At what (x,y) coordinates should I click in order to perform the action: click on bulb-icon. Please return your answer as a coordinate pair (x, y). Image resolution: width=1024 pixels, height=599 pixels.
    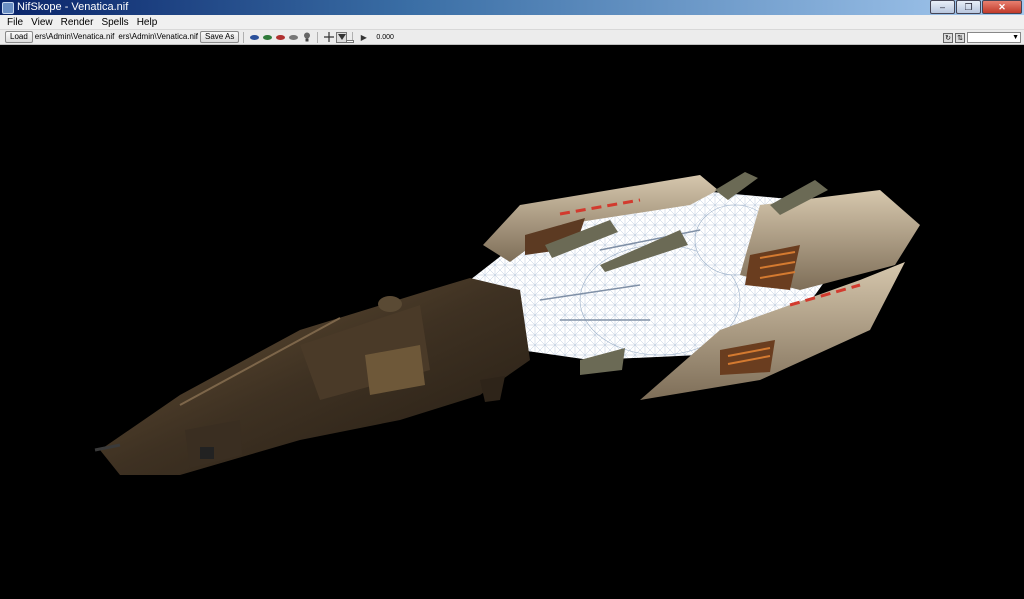
    Looking at the image, I should click on (306, 37).